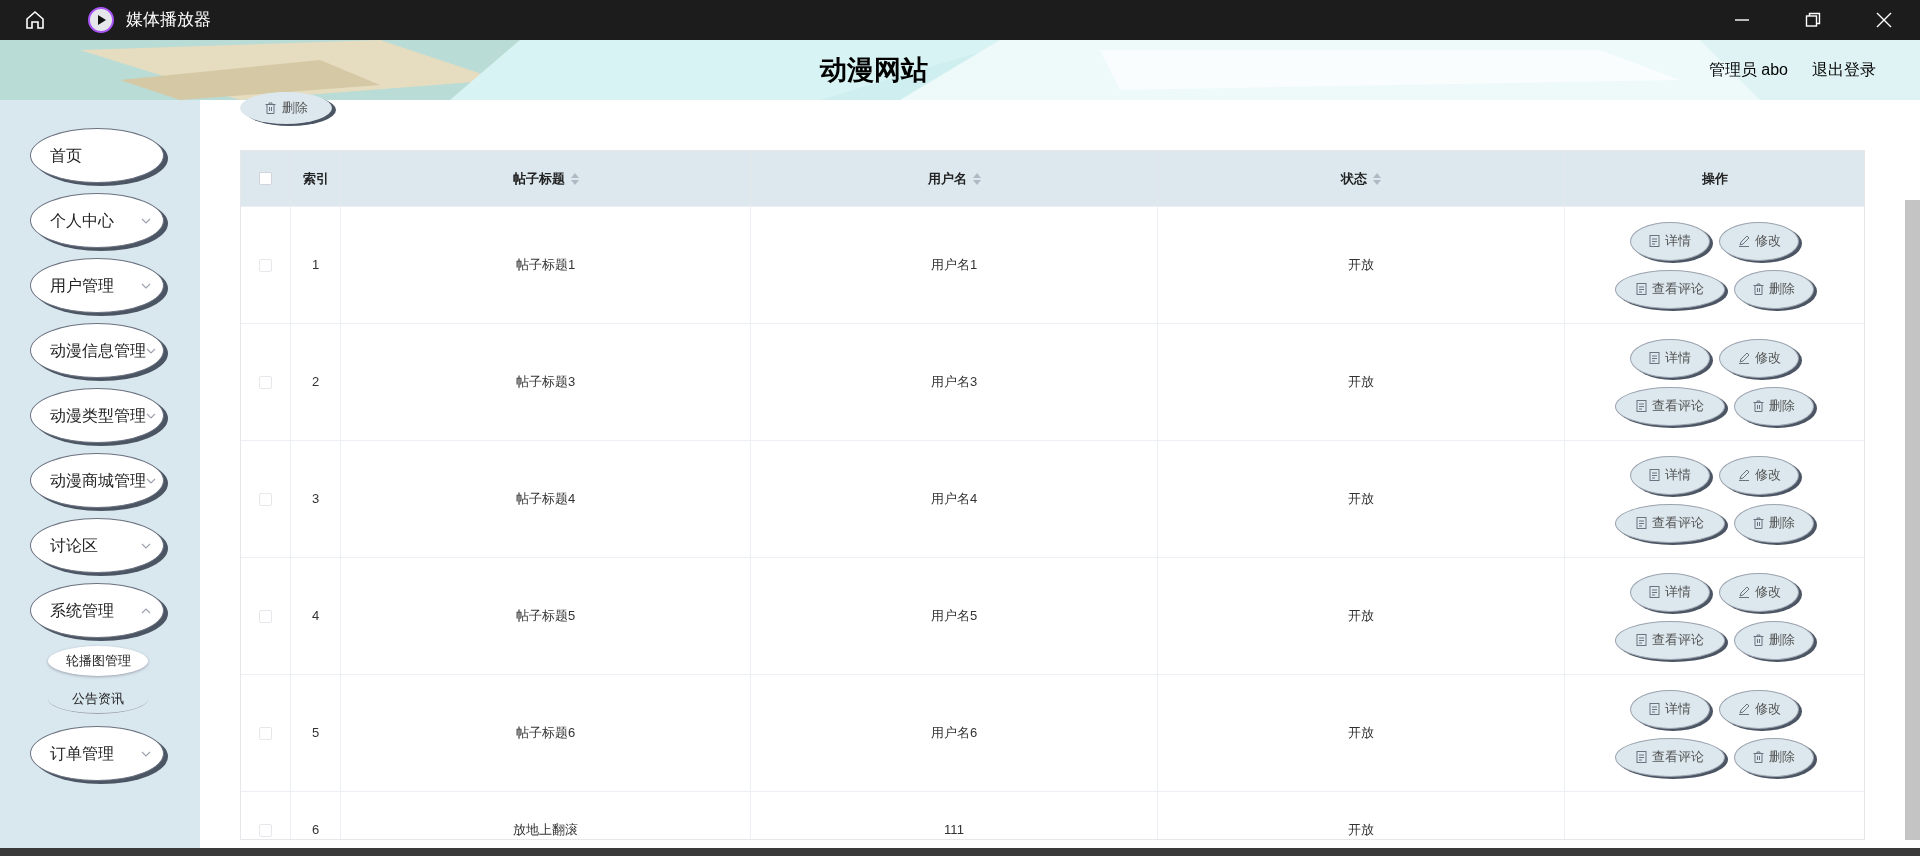 This screenshot has width=1920, height=856. What do you see at coordinates (315, 178) in the screenshot?
I see `column-header: 索引` at bounding box center [315, 178].